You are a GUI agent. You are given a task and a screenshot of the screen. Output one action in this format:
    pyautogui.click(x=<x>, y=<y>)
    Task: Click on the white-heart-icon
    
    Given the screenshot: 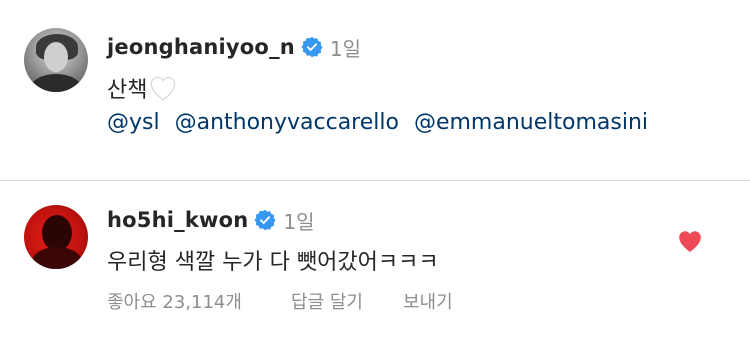 What is the action you would take?
    pyautogui.click(x=163, y=88)
    